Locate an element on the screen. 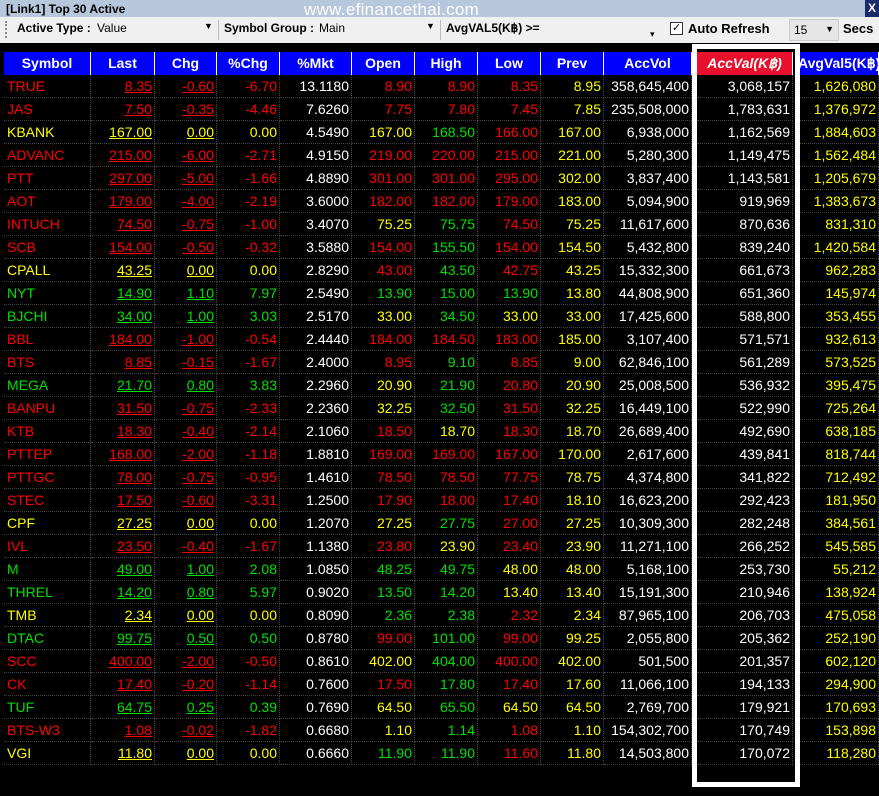 Image resolution: width=879 pixels, height=796 pixels. cell-last: 179.00 is located at coordinates (123, 201).